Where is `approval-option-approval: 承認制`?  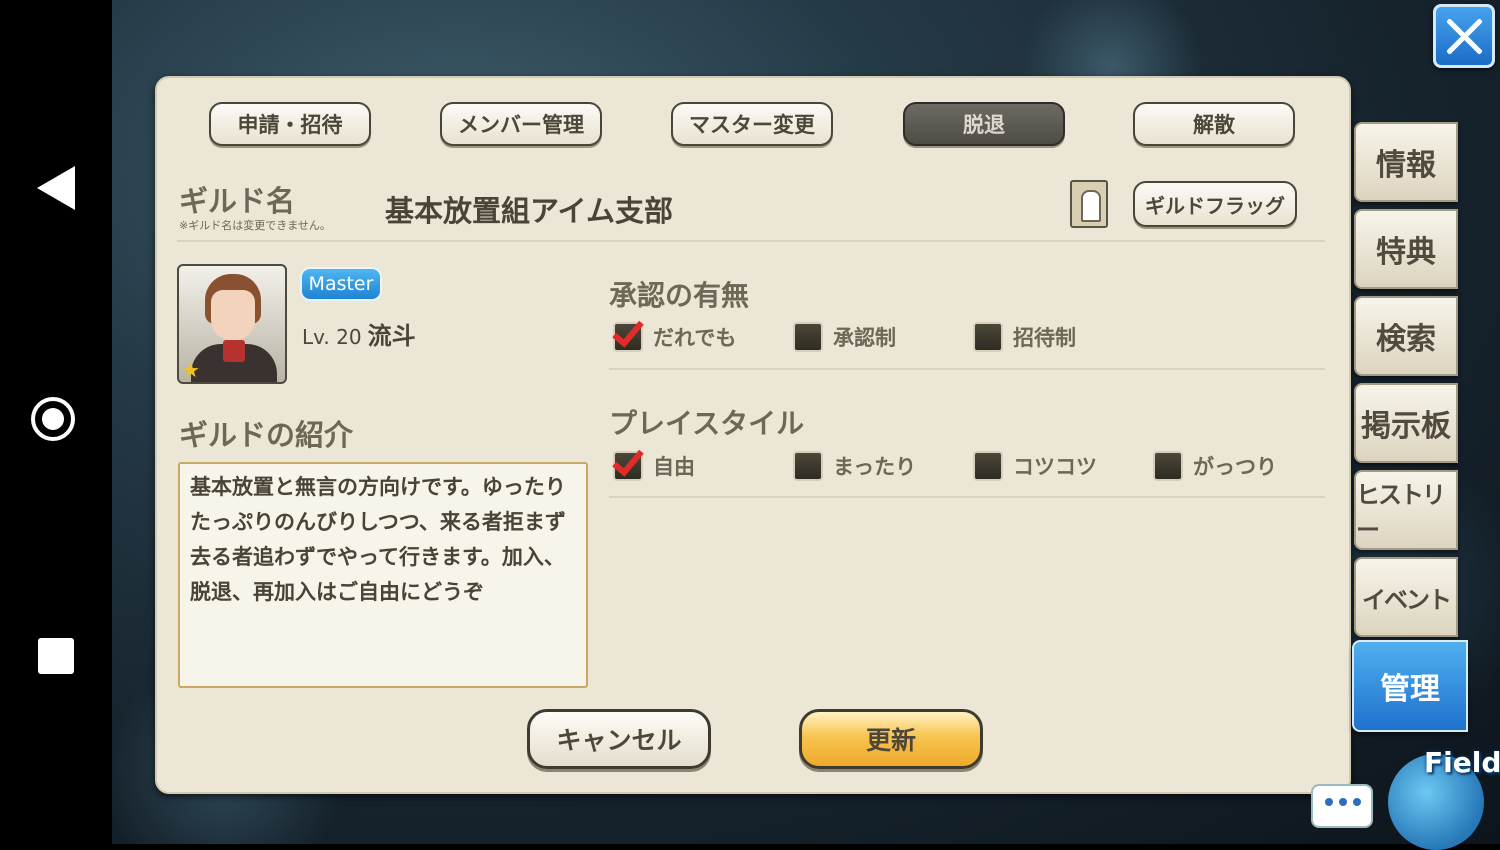 approval-option-approval: 承認制 is located at coordinates (844, 337).